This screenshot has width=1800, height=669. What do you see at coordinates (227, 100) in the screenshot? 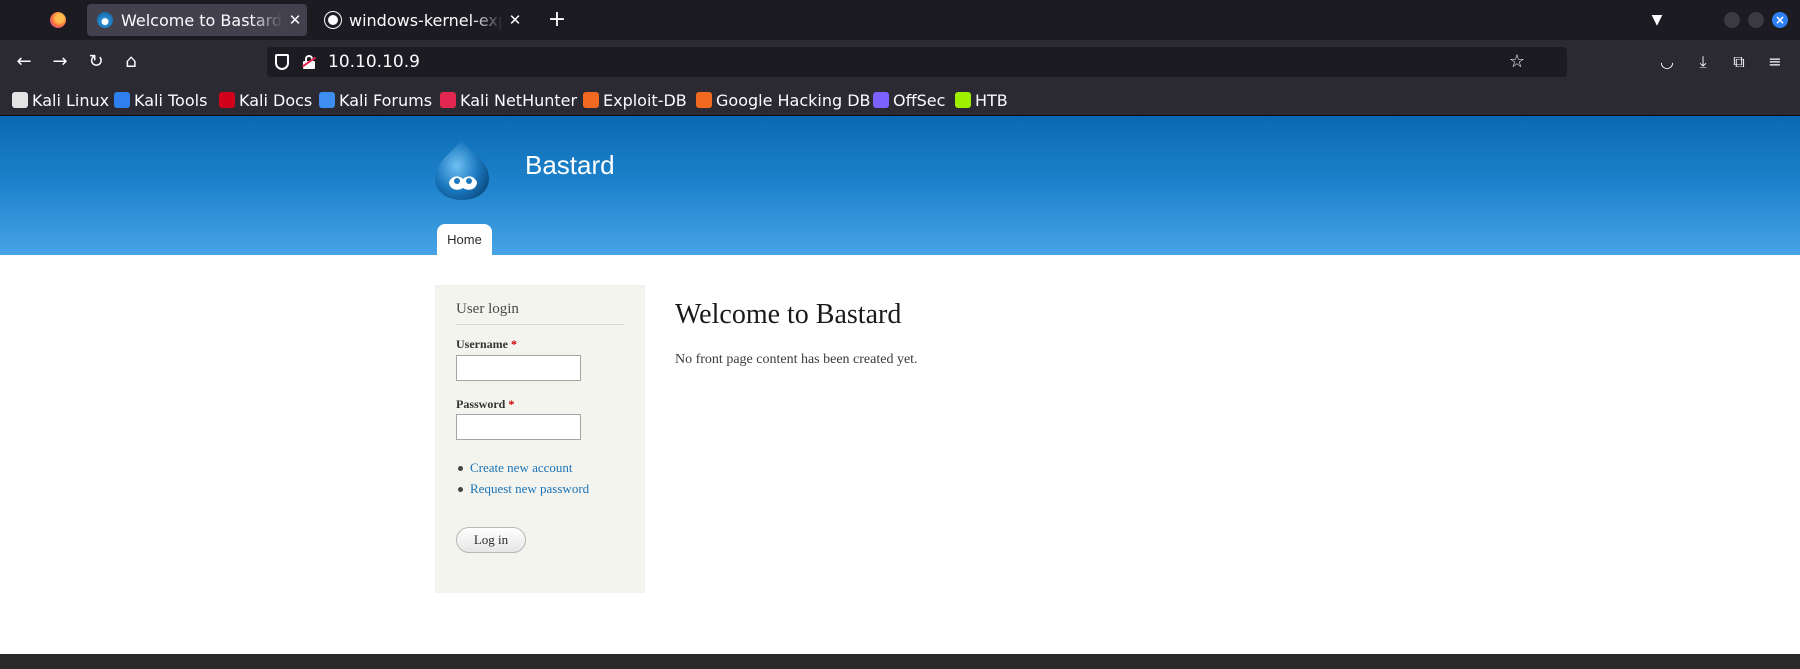
I see `kali-docs-icon` at bounding box center [227, 100].